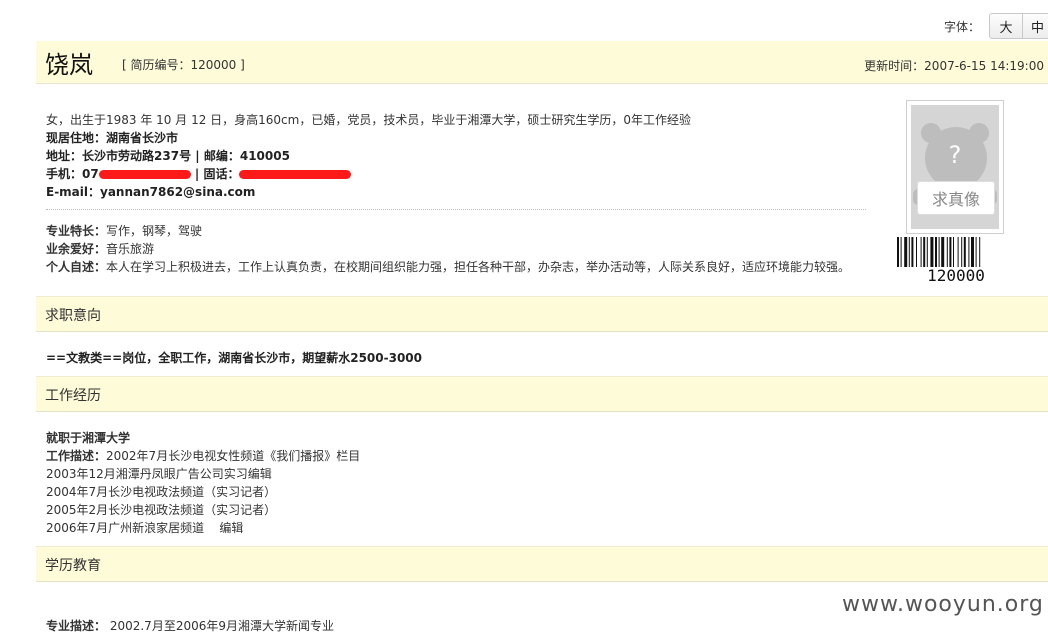 This screenshot has width=1048, height=634. I want to click on section-title: 工作经历, so click(73, 396).